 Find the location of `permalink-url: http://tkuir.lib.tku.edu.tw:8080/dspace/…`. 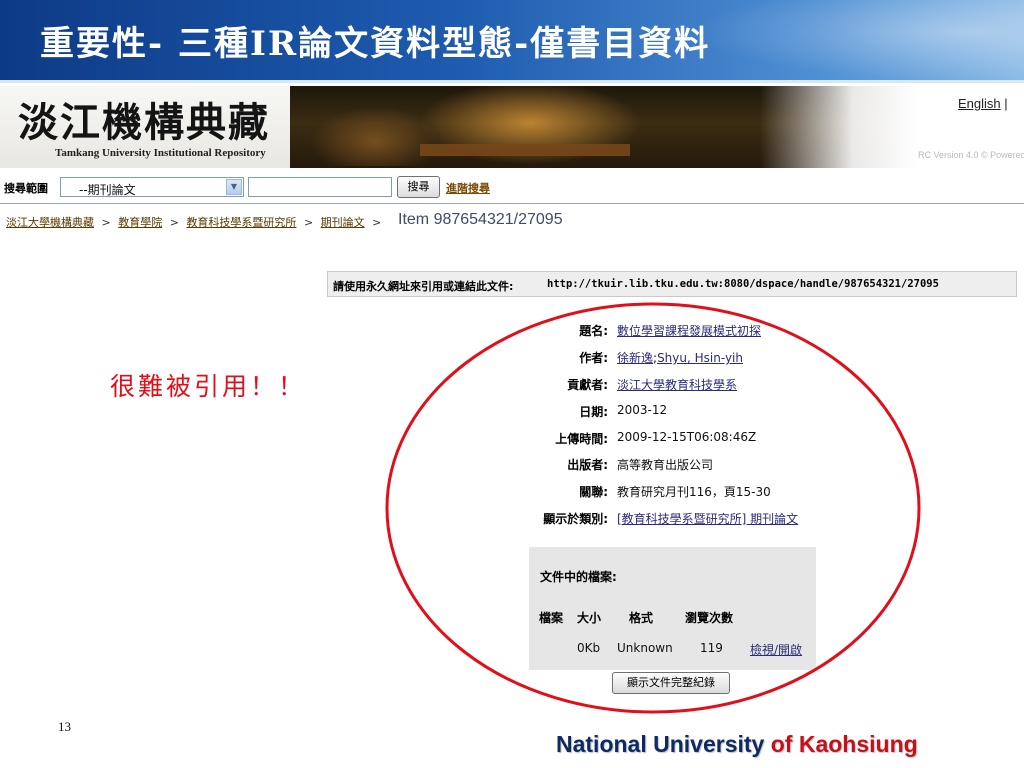

permalink-url: http://tkuir.lib.tku.edu.tw:8080/dspace/… is located at coordinates (743, 284).